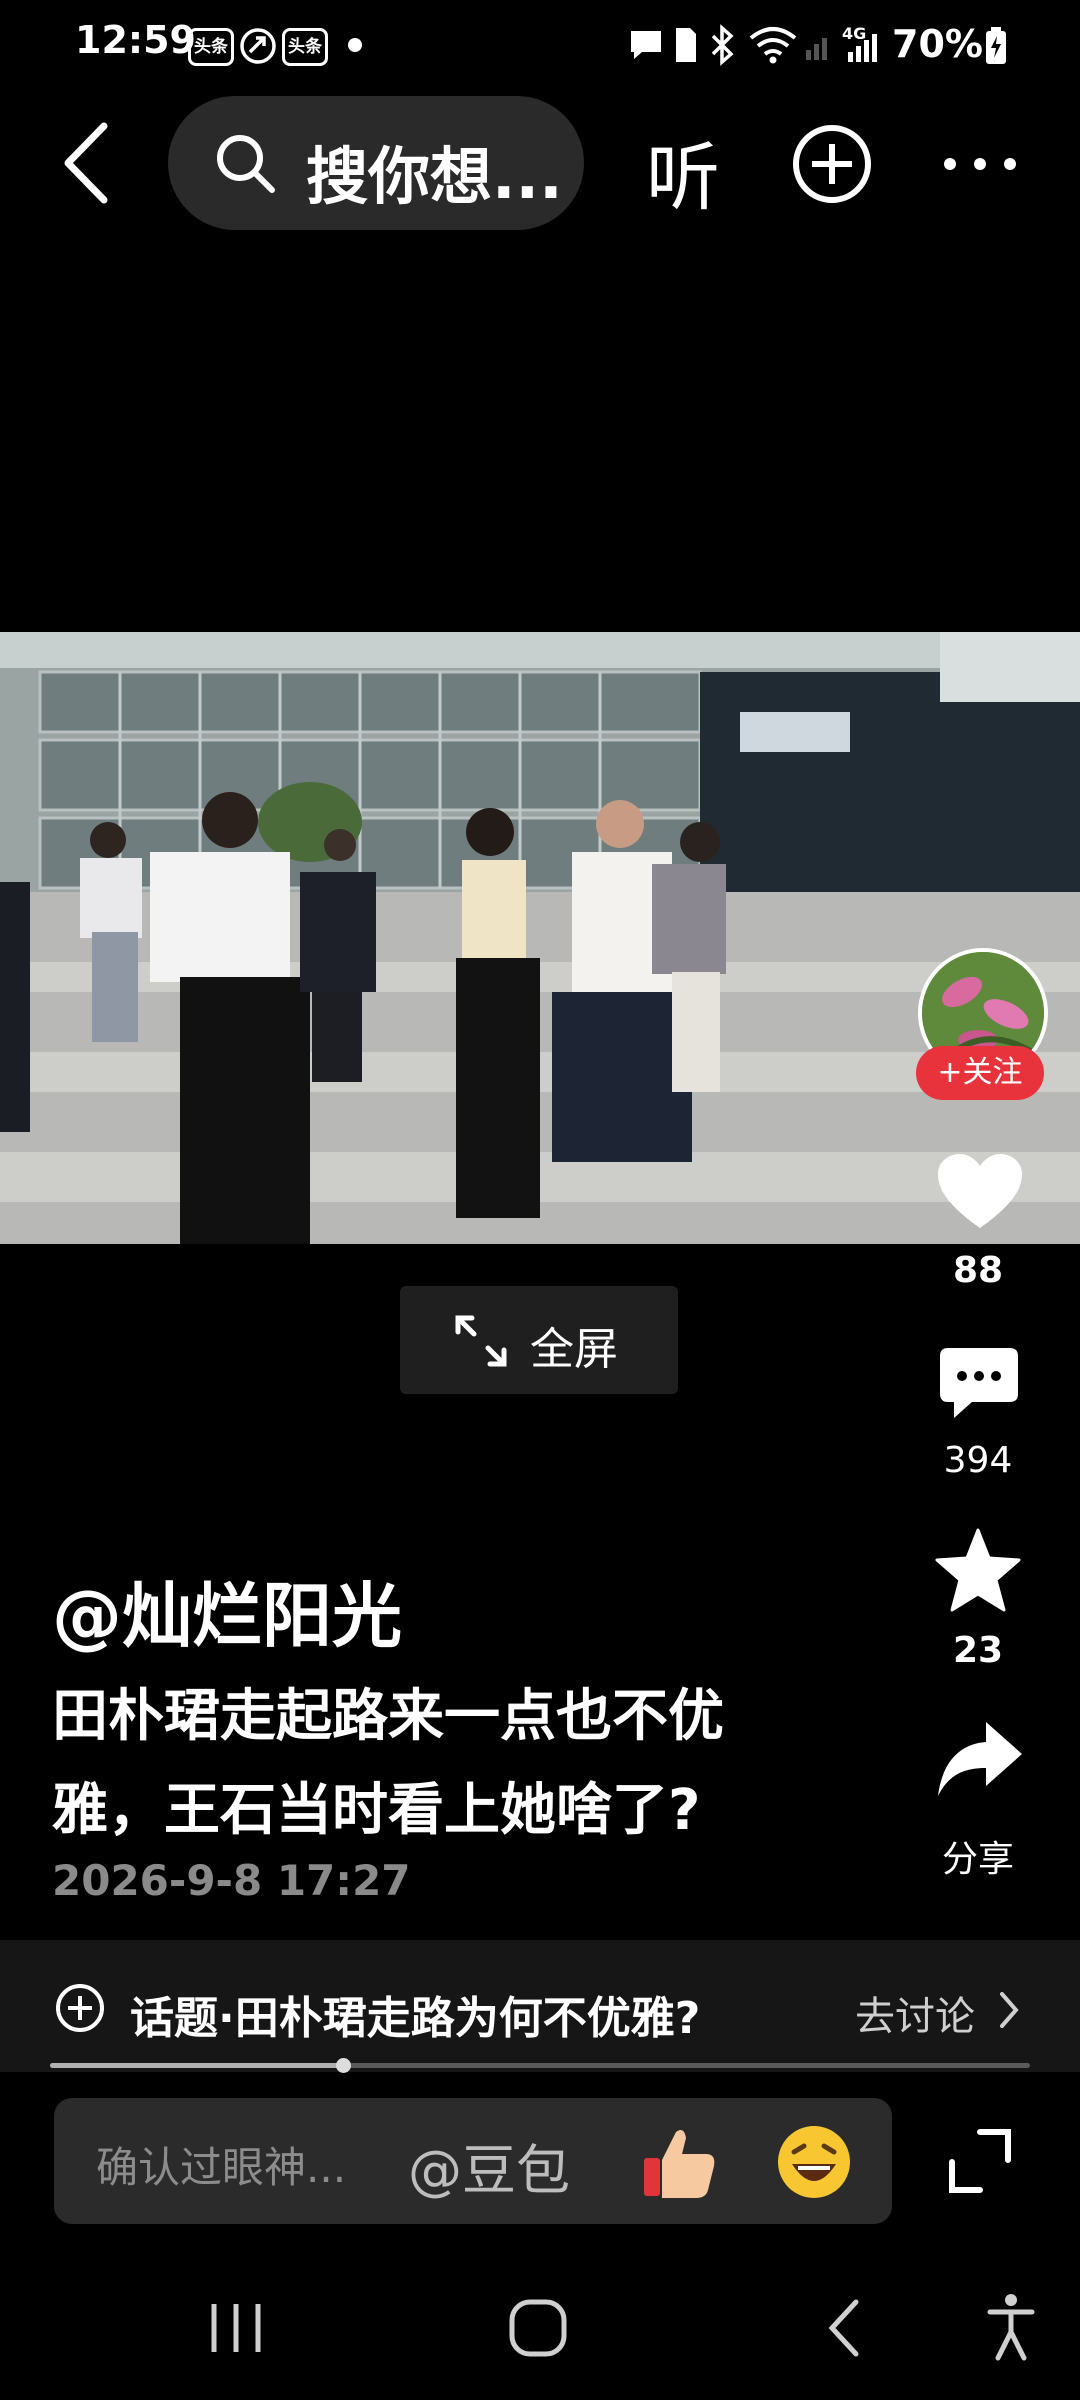 The width and height of the screenshot is (1080, 2400). Describe the element at coordinates (814, 2162) in the screenshot. I see `laughing-emoji-icon` at that location.